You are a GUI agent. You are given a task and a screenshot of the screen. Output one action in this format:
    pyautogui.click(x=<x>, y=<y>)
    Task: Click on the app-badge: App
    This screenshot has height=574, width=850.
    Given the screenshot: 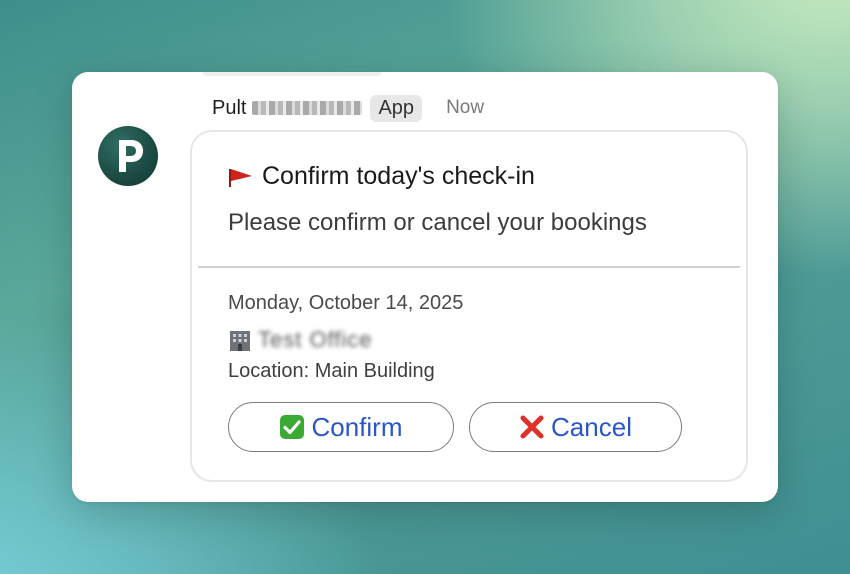 What is the action you would take?
    pyautogui.click(x=396, y=108)
    